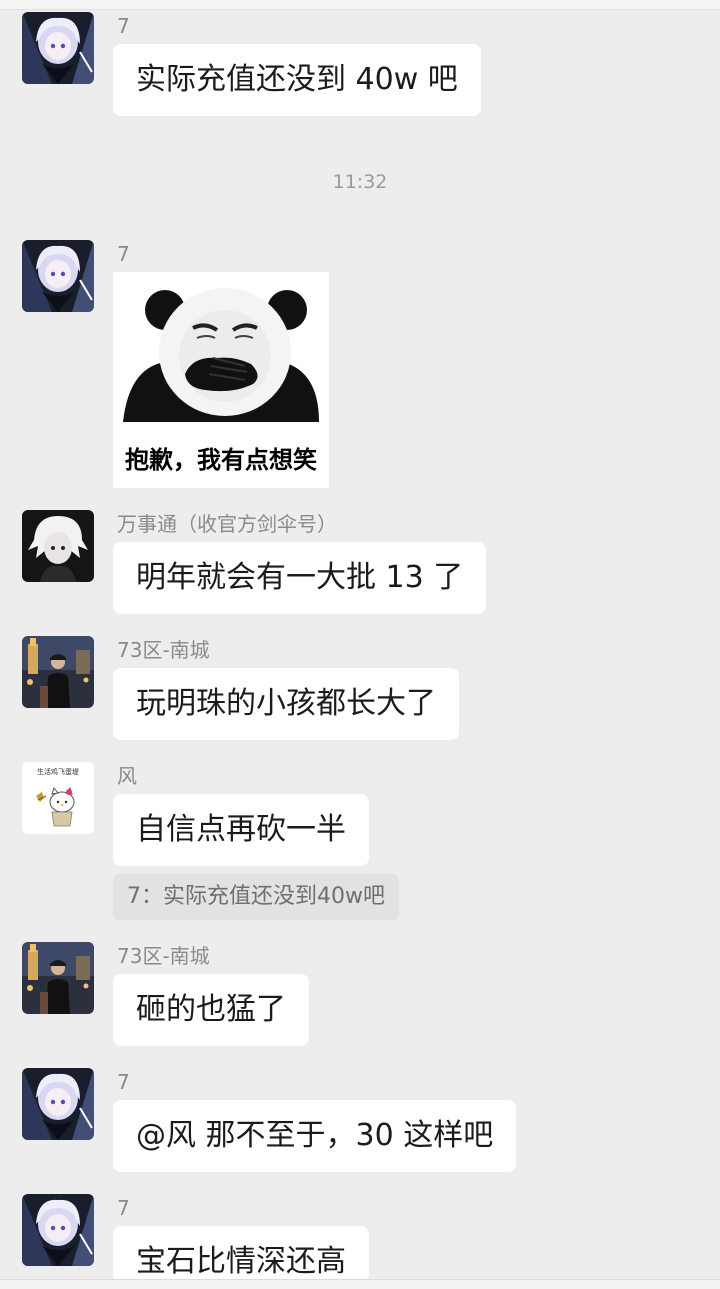 Image resolution: width=720 pixels, height=1289 pixels. I want to click on avatar-caption: 生活鸡飞蛋堤, so click(58, 772).